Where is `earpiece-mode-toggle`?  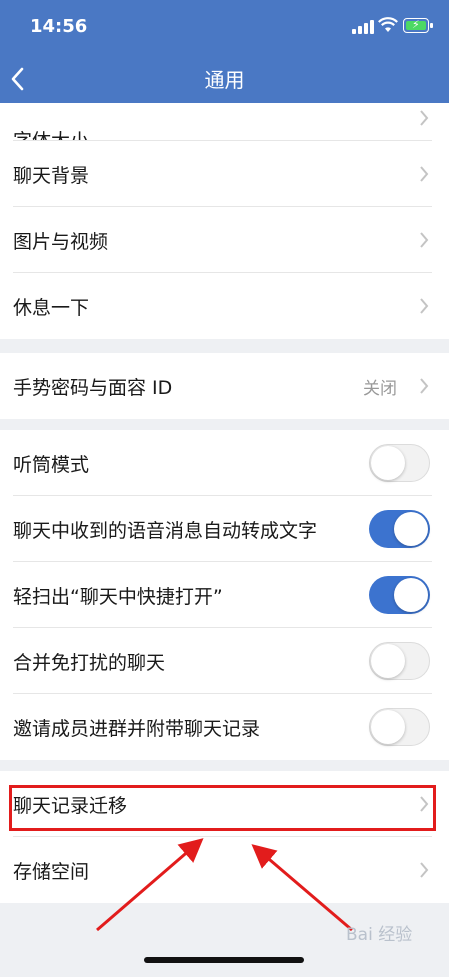
earpiece-mode-toggle is located at coordinates (399, 463).